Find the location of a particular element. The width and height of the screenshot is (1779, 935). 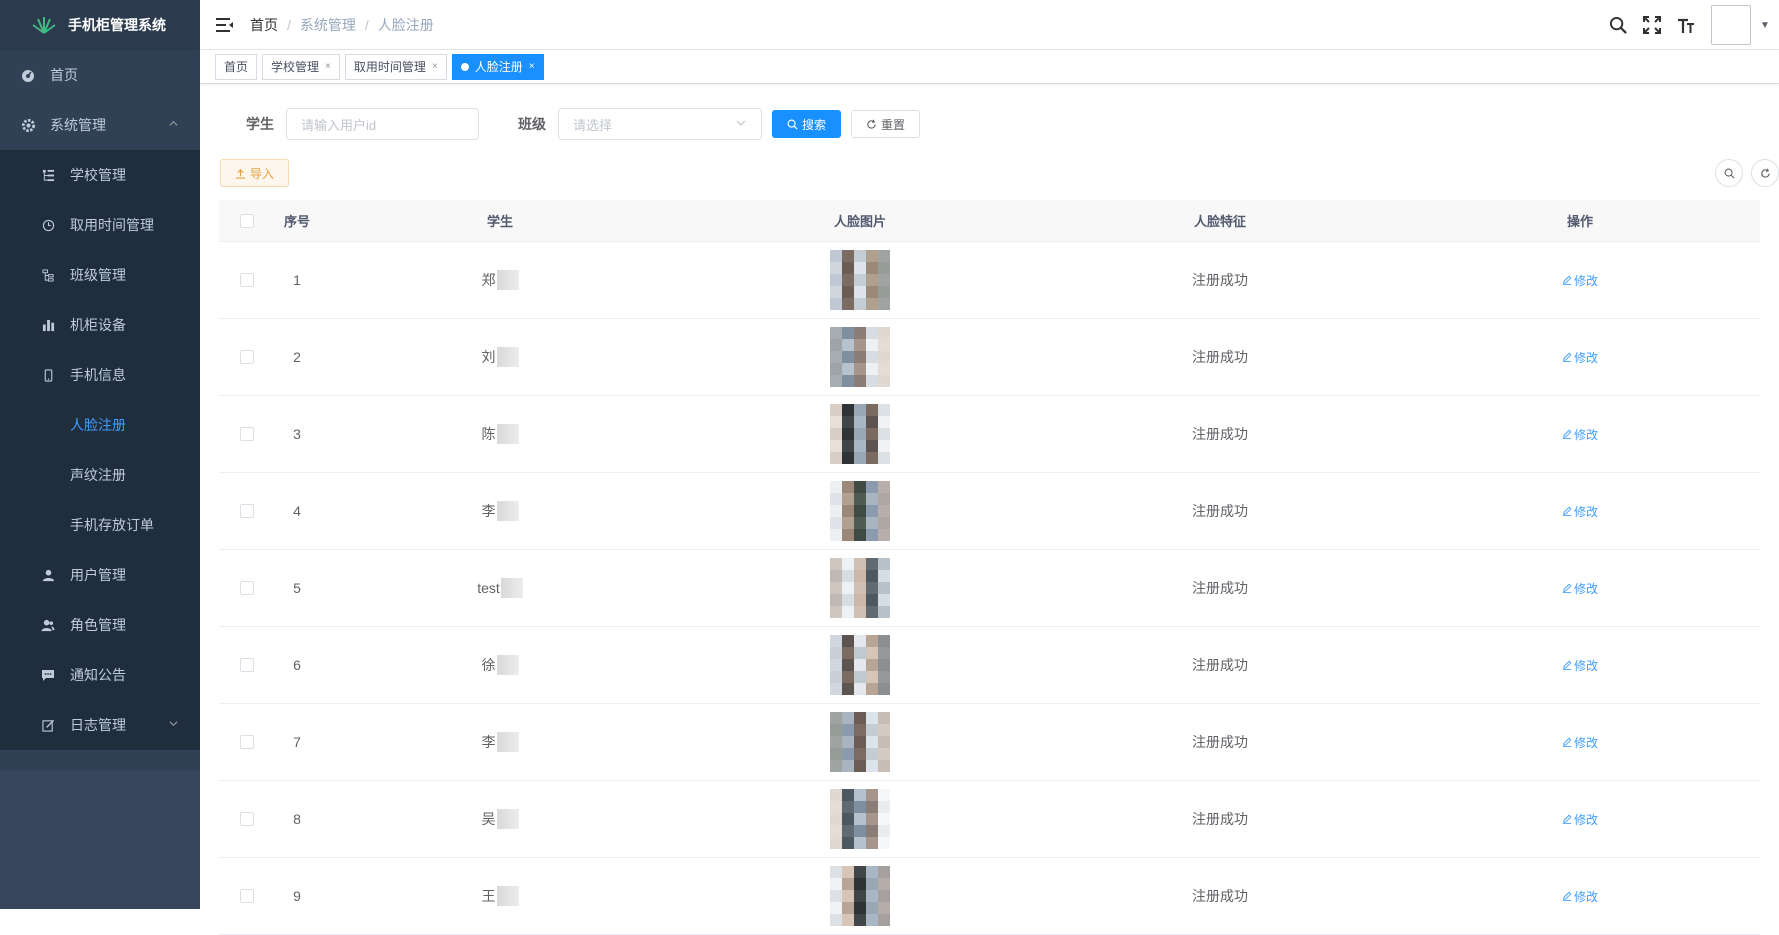

select-all-checkbox is located at coordinates (246, 220).